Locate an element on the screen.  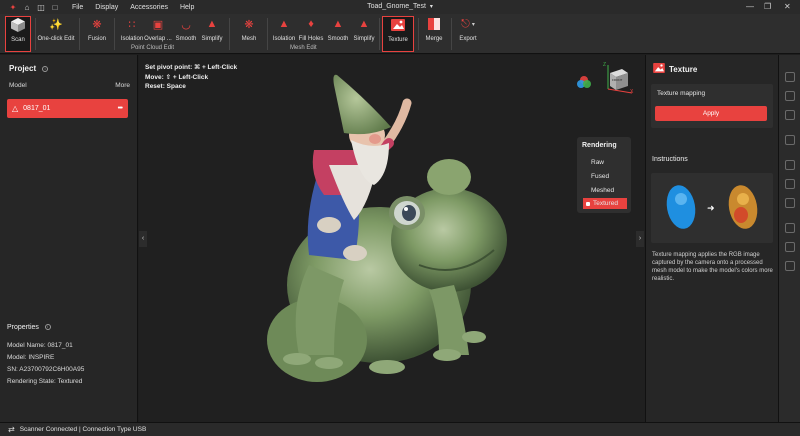
project-list-item: △ 0817_01 ••• is located at coordinates (67, 108).